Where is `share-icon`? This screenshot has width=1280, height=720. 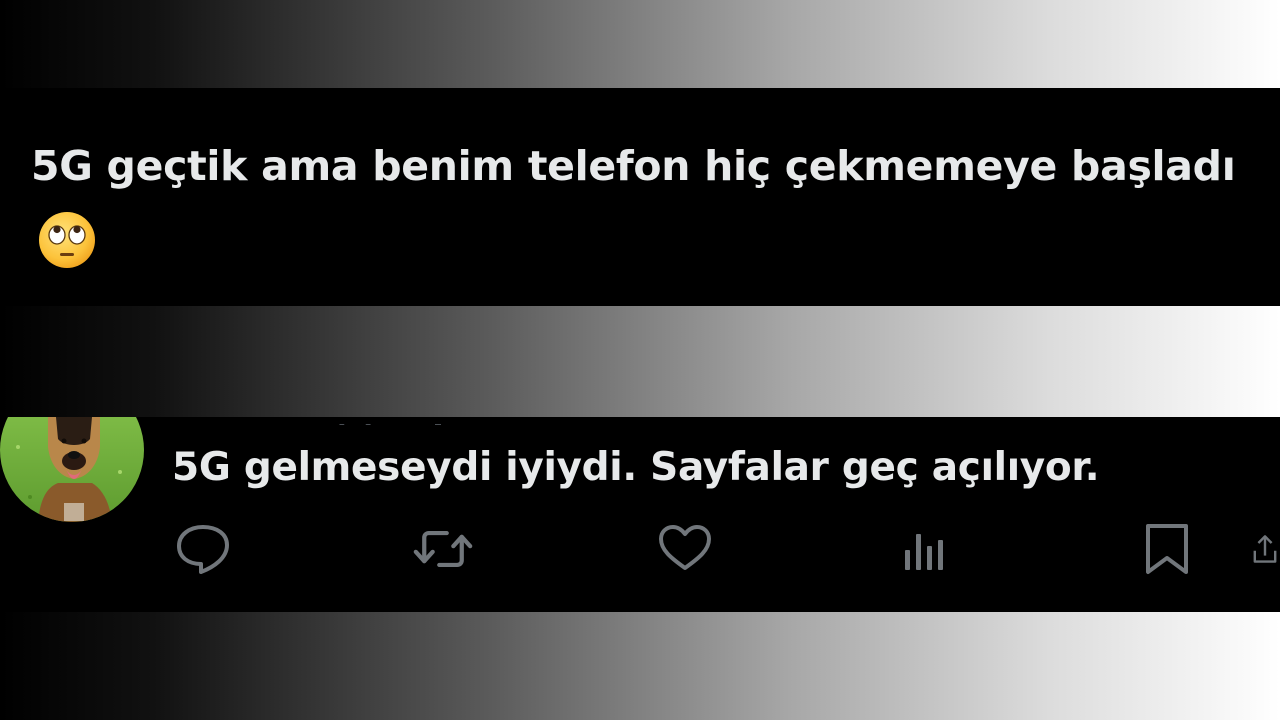 share-icon is located at coordinates (1265, 549).